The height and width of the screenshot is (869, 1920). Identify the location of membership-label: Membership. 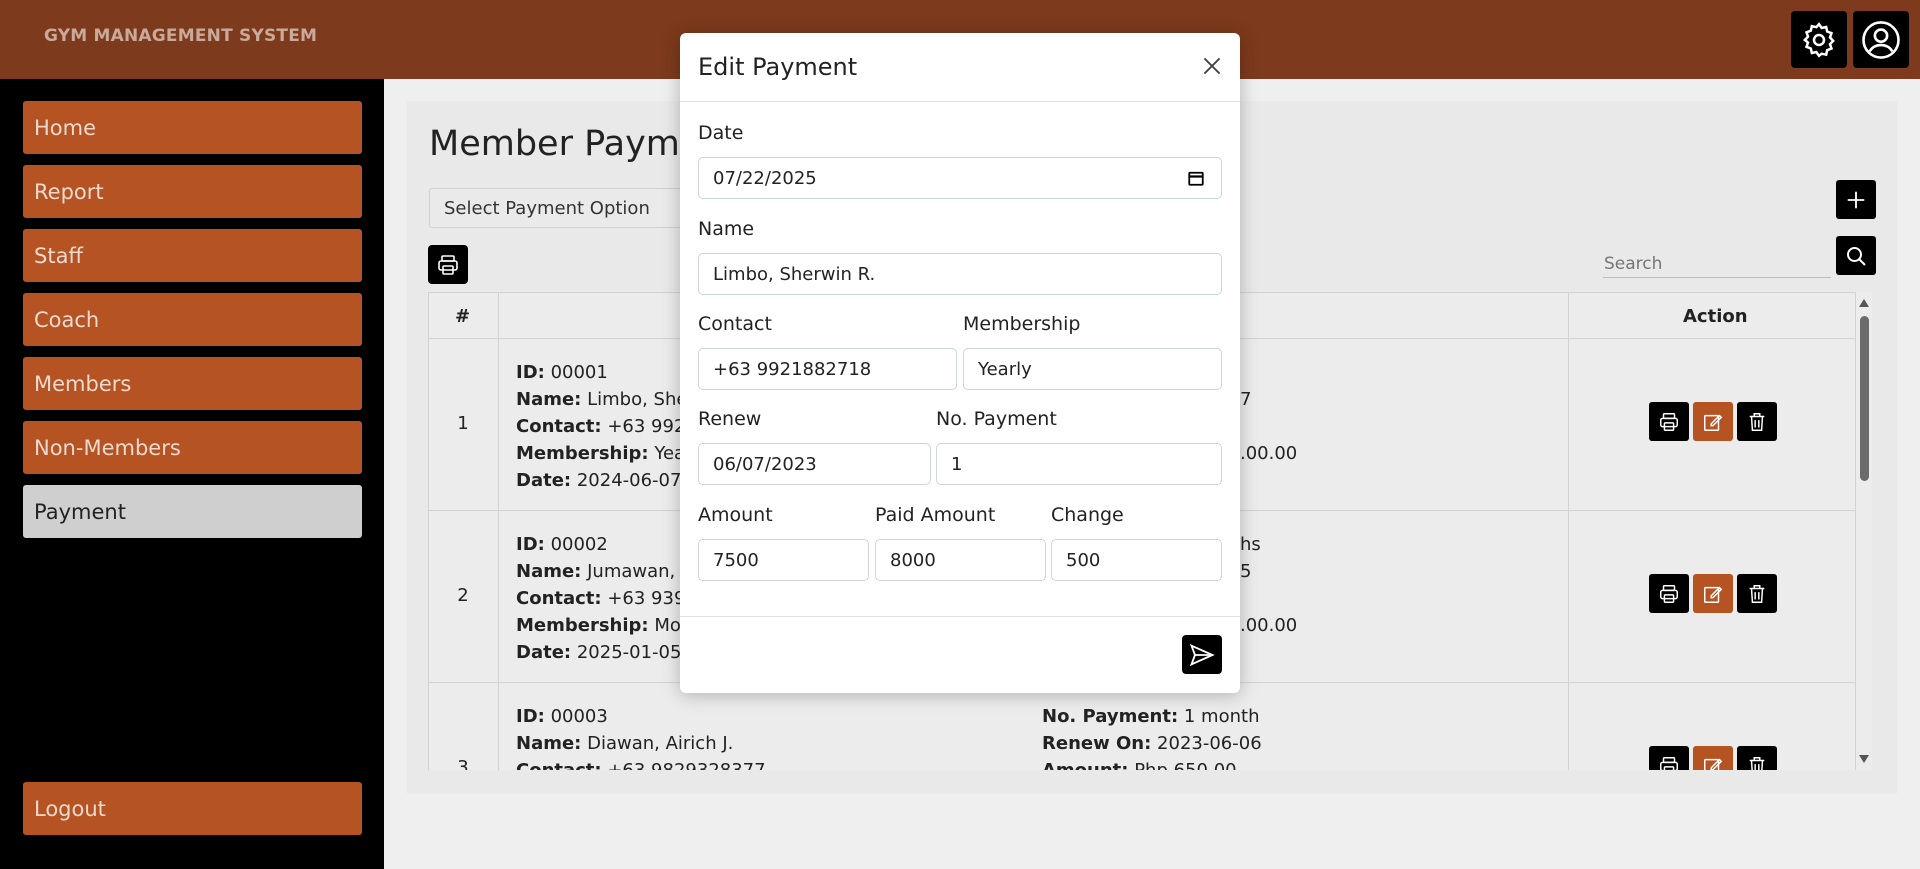
(1022, 324).